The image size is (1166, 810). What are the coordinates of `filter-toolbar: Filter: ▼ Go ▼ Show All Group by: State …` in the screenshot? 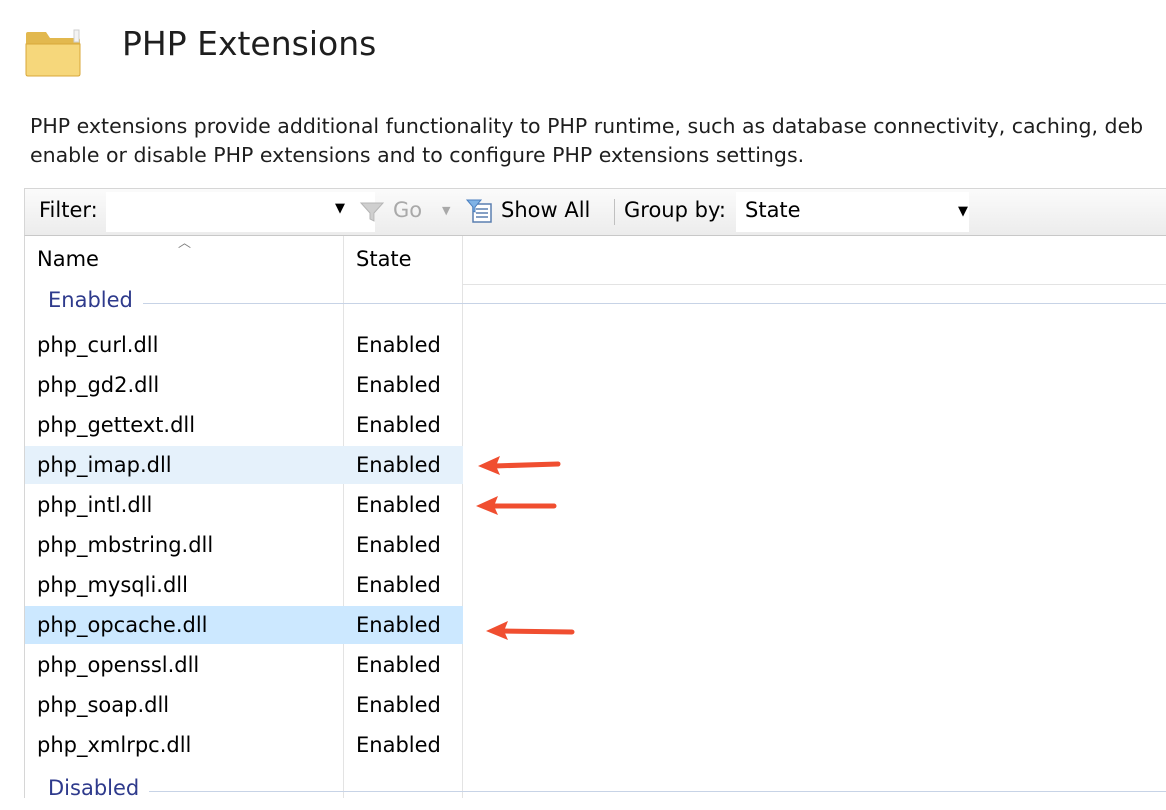 It's located at (595, 212).